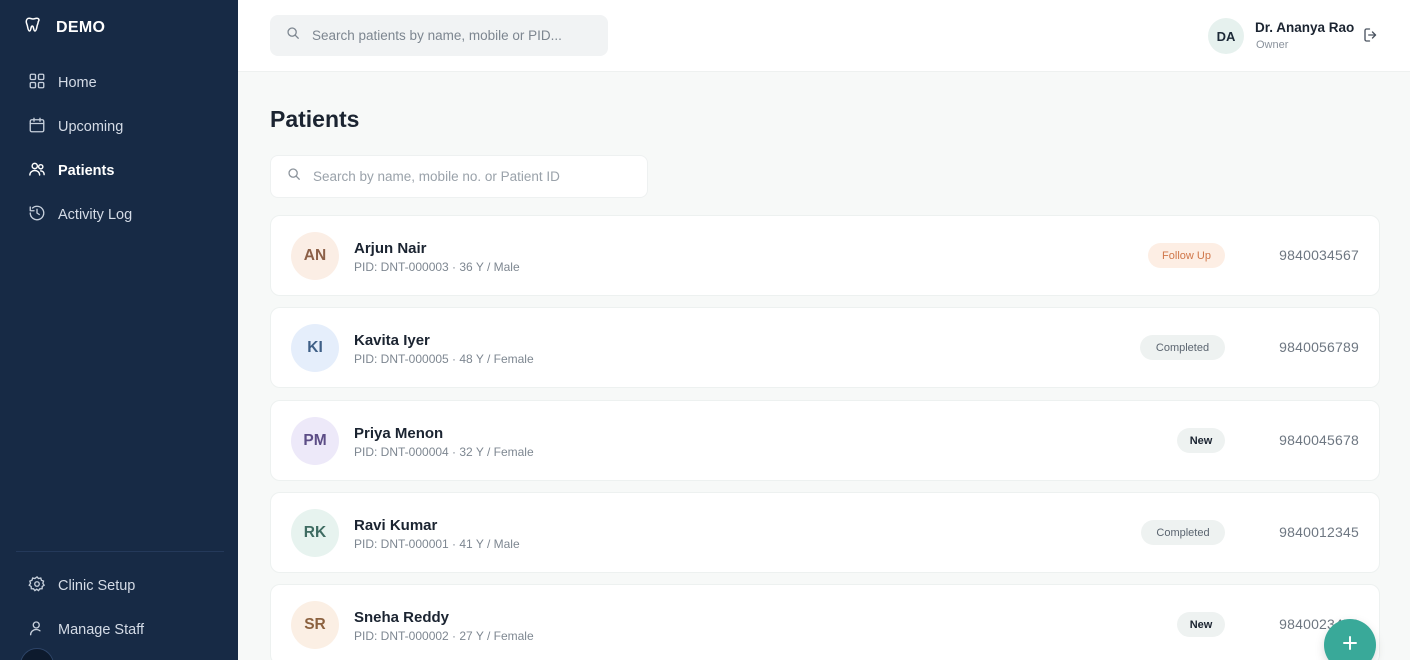  I want to click on logout-icon, so click(1371, 35).